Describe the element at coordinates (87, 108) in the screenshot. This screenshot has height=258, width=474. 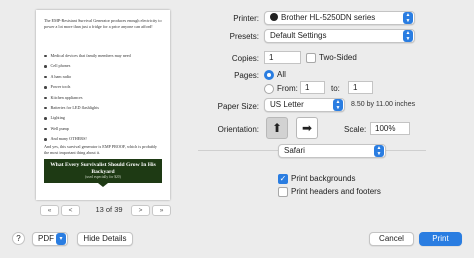
I see `list-item: Batteries for LED flashlights` at that location.